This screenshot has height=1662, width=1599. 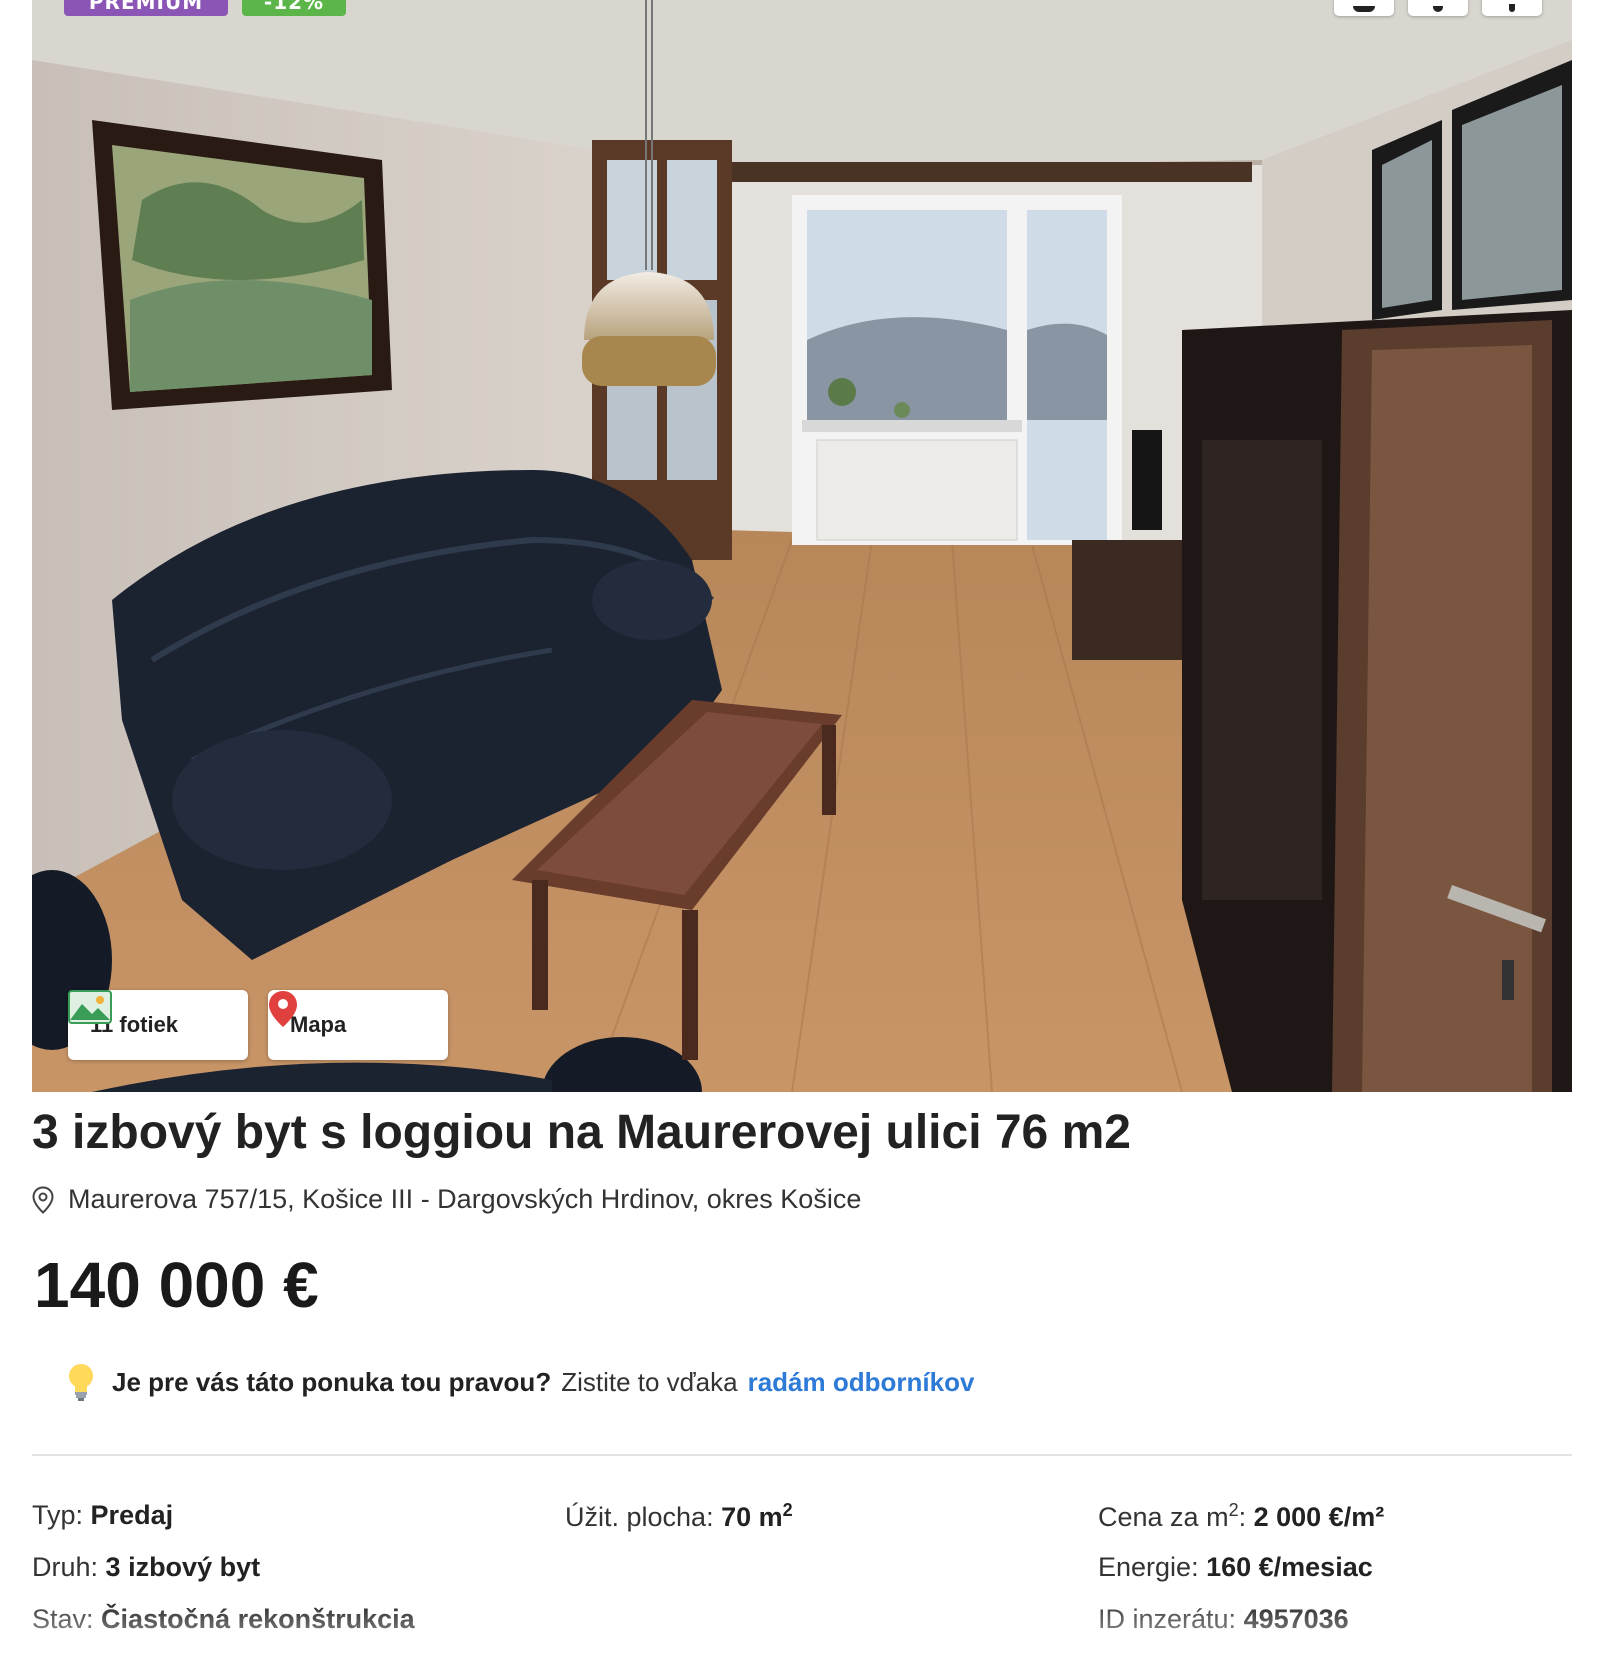 I want to click on param-kind: Druh: 3 izbový byt, so click(x=146, y=1567).